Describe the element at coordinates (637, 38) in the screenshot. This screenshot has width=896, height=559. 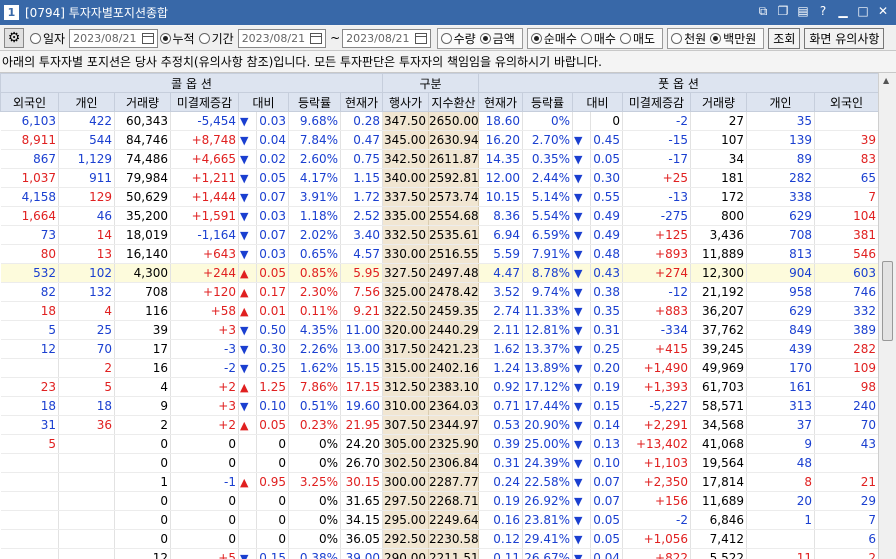
I see `radio-sell: 매도` at that location.